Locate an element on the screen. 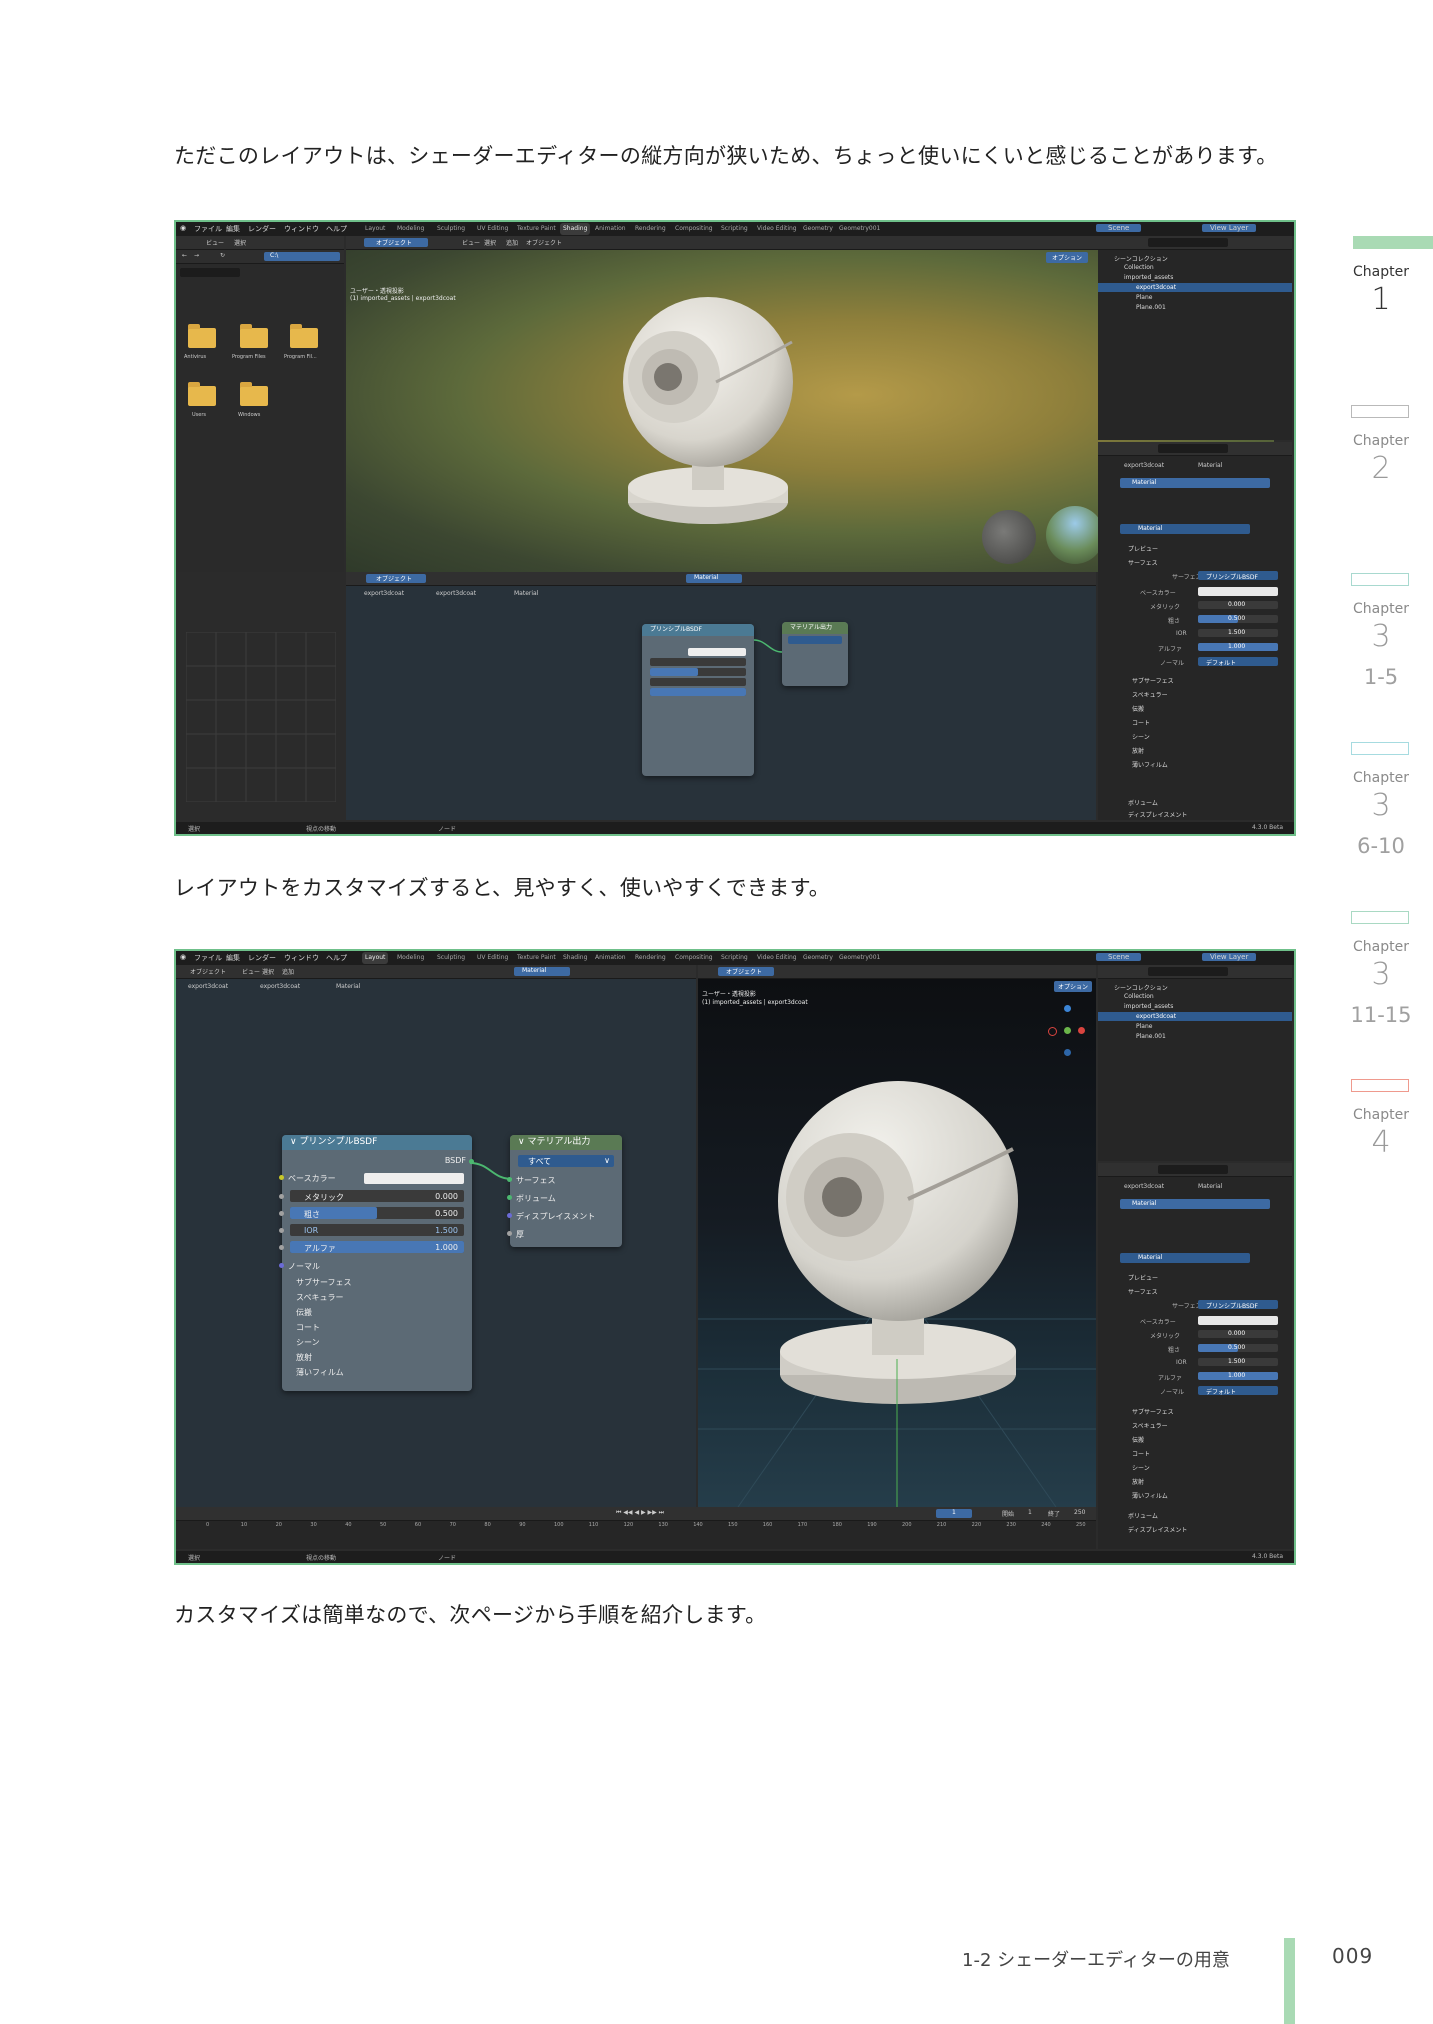 The height and width of the screenshot is (2024, 1433). end-frame-value: 250 is located at coordinates (1079, 1512).